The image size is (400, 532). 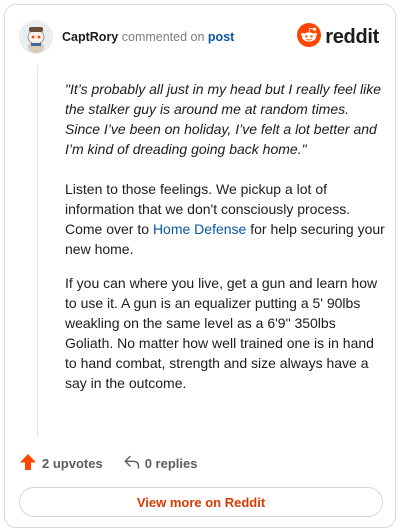 I want to click on thread-line, so click(x=37, y=251).